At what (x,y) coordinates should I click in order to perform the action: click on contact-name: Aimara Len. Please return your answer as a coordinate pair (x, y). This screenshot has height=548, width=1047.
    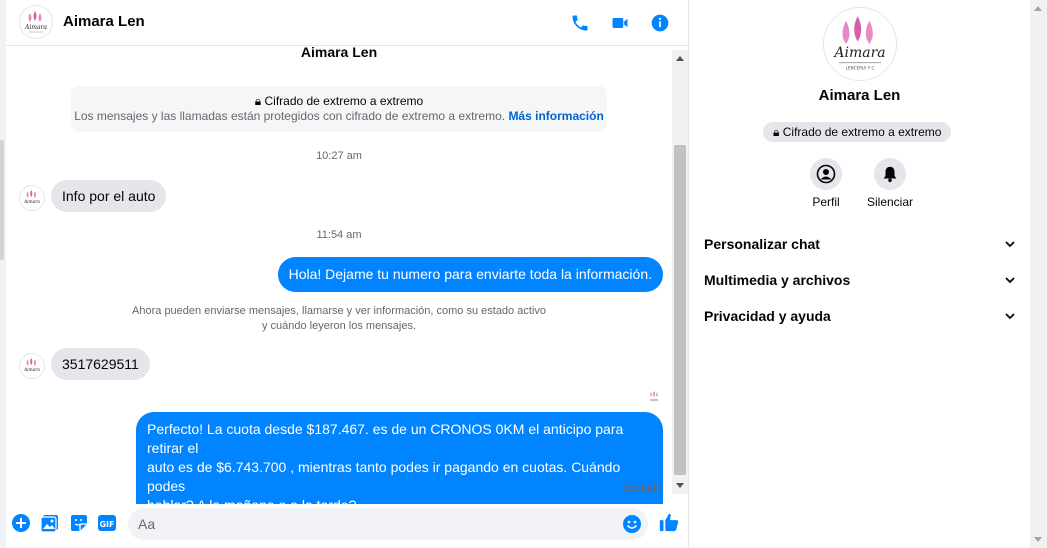
    Looking at the image, I should click on (104, 21).